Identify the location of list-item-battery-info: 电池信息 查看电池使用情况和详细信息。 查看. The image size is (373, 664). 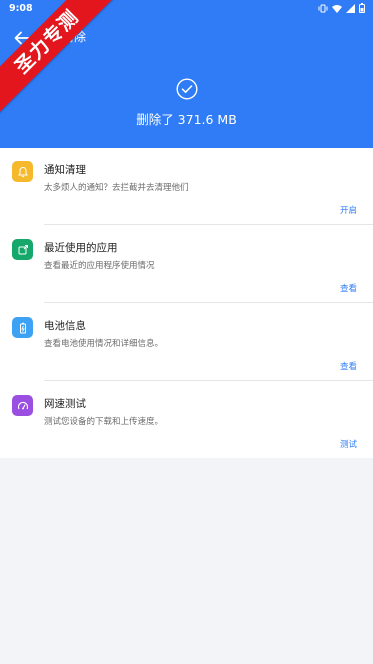
(186, 342).